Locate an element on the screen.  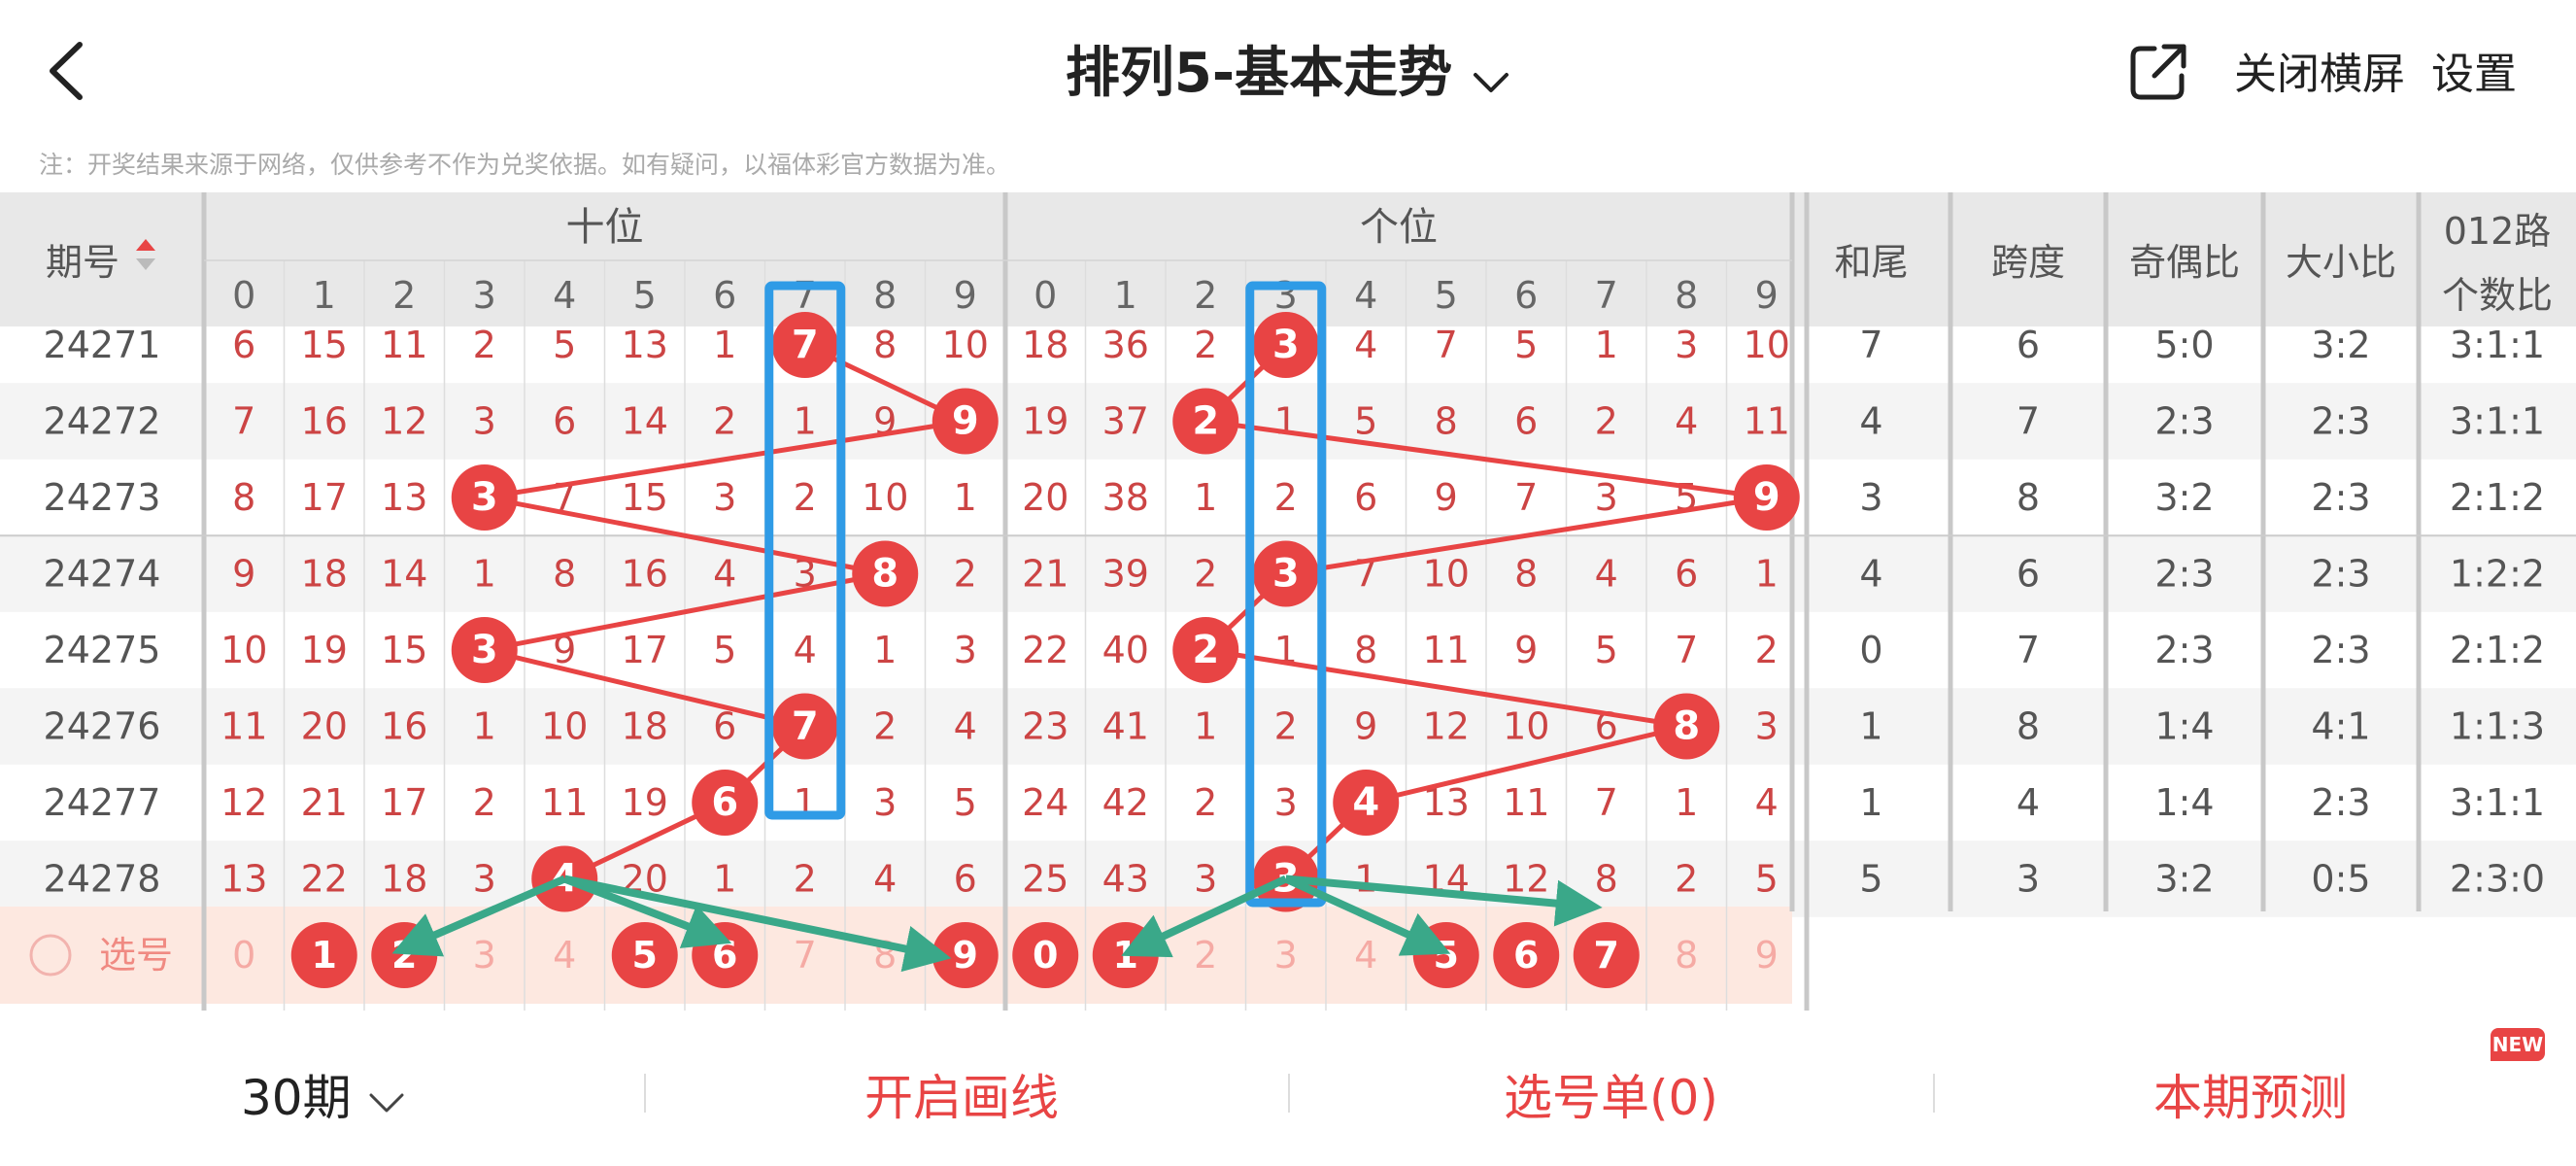
pick-label: 选号 is located at coordinates (136, 955).